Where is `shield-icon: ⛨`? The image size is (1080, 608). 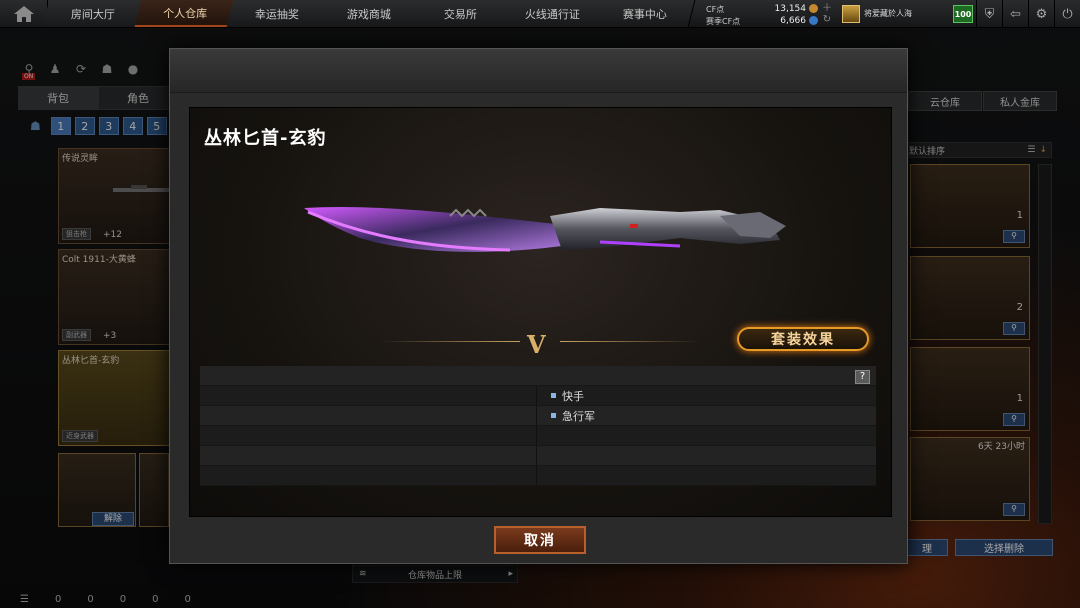
shield-icon: ⛨ is located at coordinates (989, 14).